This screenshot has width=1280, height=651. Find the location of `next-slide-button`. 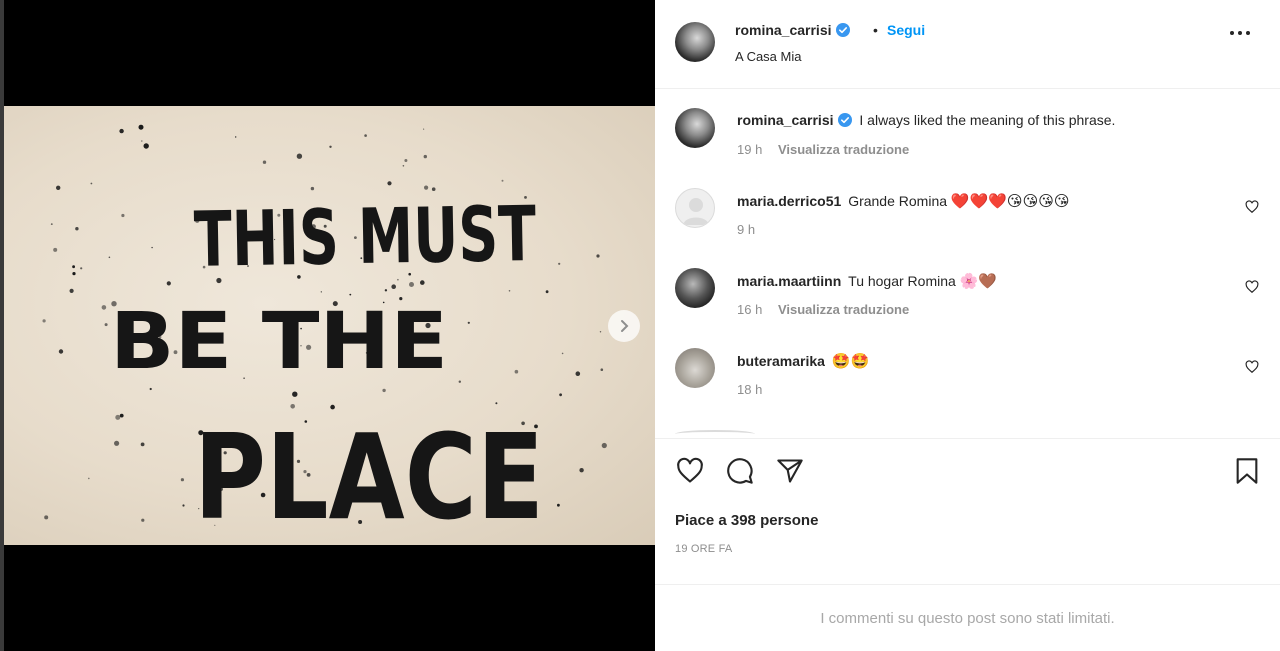

next-slide-button is located at coordinates (624, 326).